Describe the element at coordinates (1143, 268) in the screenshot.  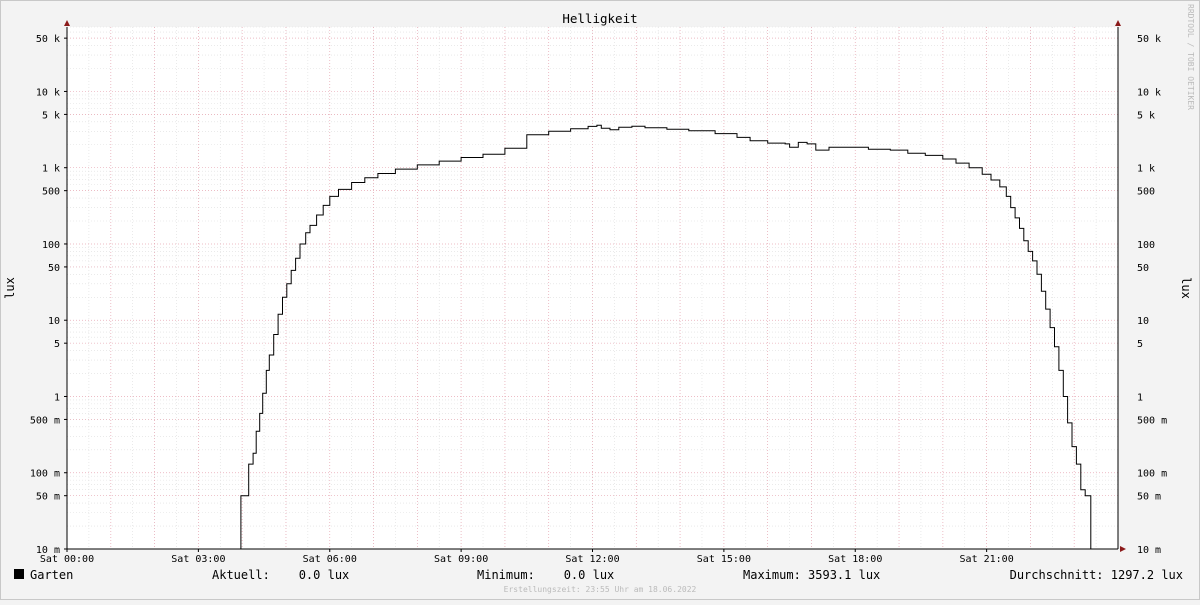
I see `y-tick-label-right: 50` at that location.